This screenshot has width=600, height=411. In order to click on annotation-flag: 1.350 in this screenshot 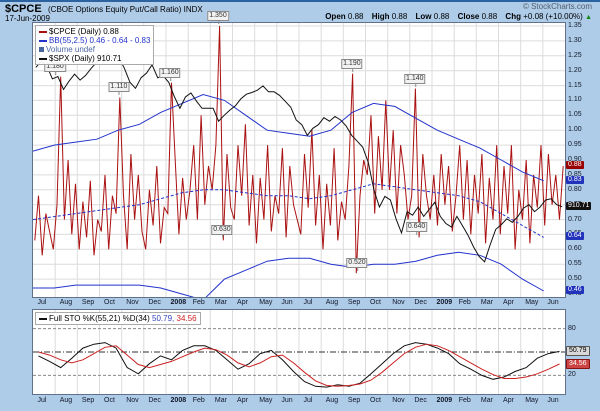, I will do `click(218, 17)`.